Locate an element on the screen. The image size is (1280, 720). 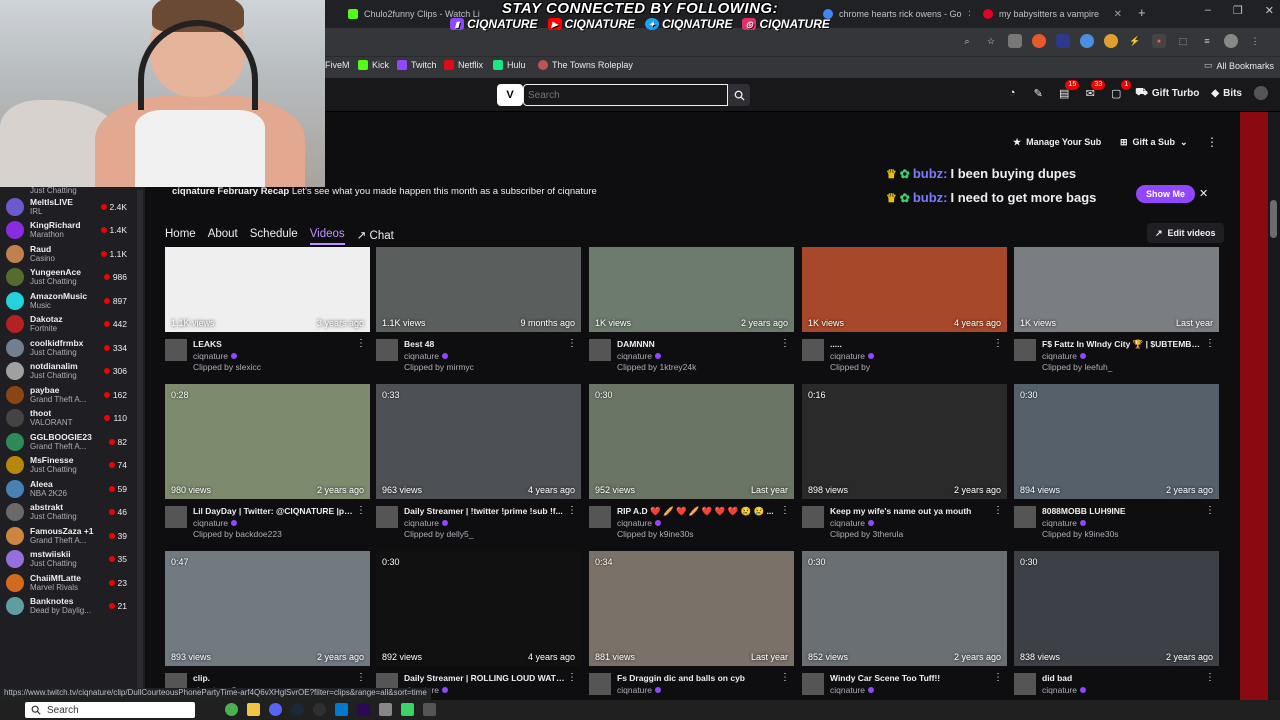
clip-thumbnail: 0:16 898 views 2 years ago is located at coordinates (904, 441).